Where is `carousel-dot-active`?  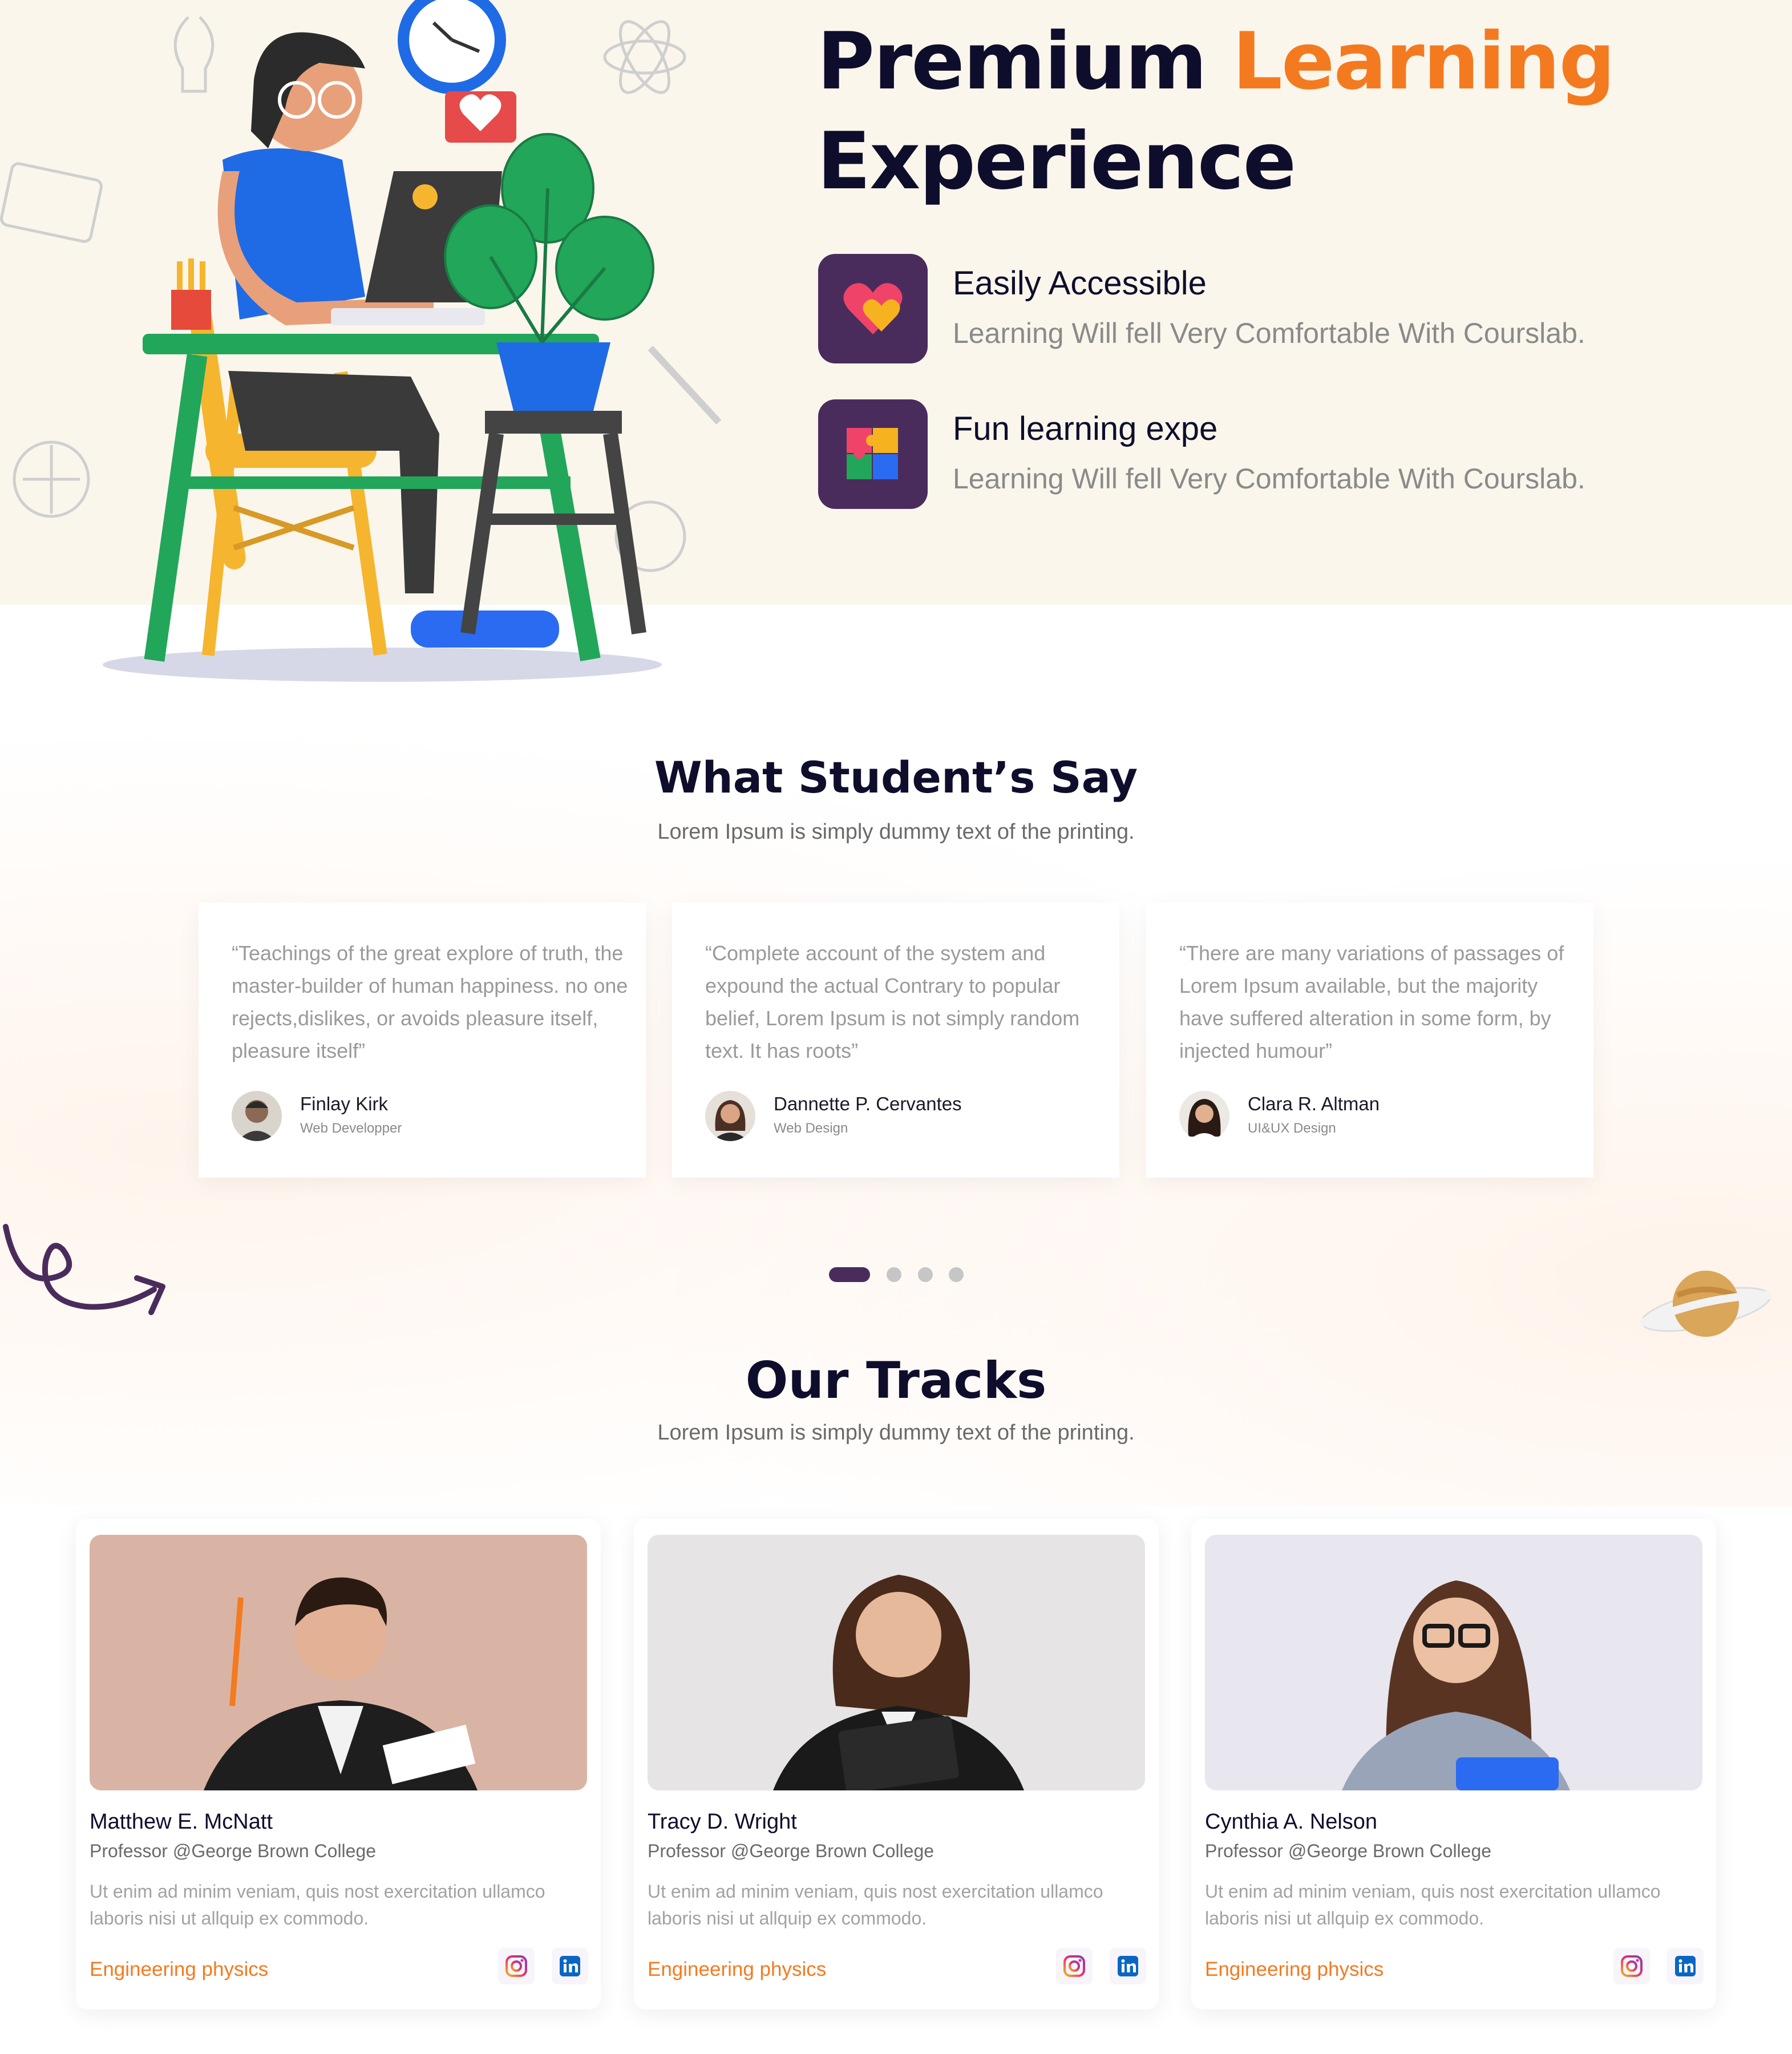 carousel-dot-active is located at coordinates (849, 1274).